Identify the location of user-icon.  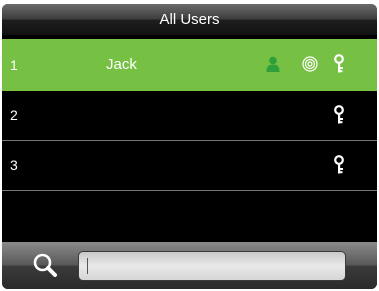
(273, 66).